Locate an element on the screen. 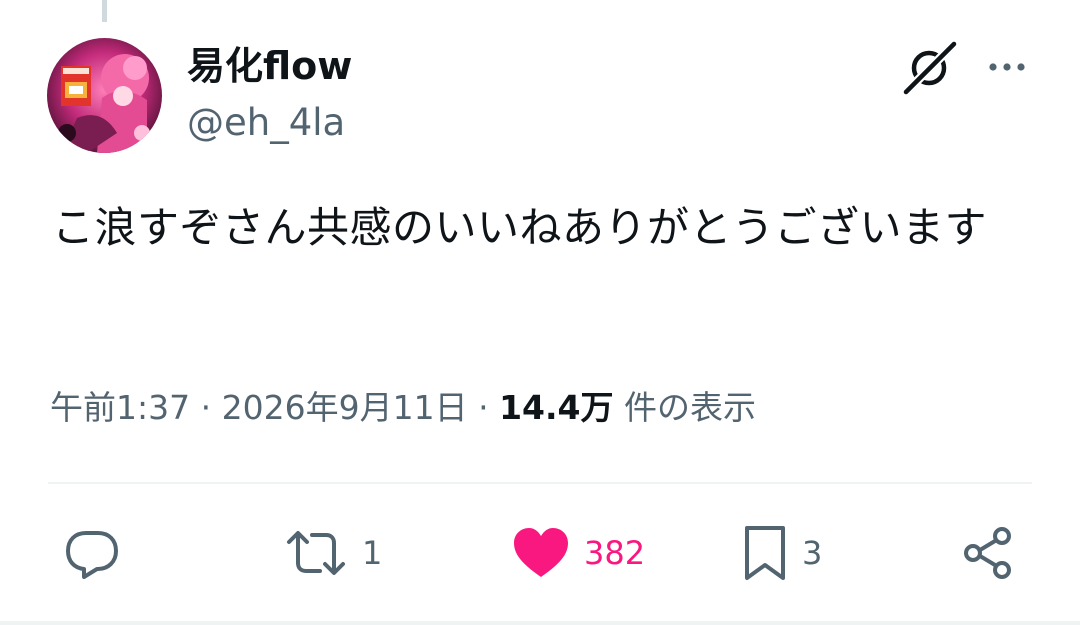  tweet-date: 2026年9月11日 is located at coordinates (345, 407).